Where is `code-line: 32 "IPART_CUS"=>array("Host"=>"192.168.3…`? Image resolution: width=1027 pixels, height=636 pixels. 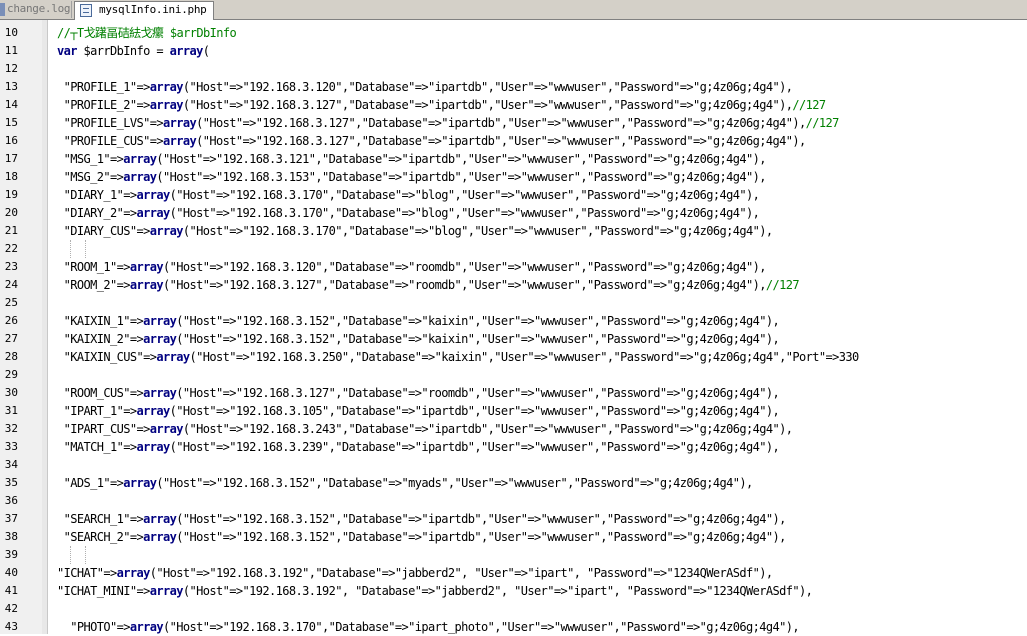
code-line: 32 "IPART_CUS"=>array("Host"=>"192.168.3… is located at coordinates (513, 429).